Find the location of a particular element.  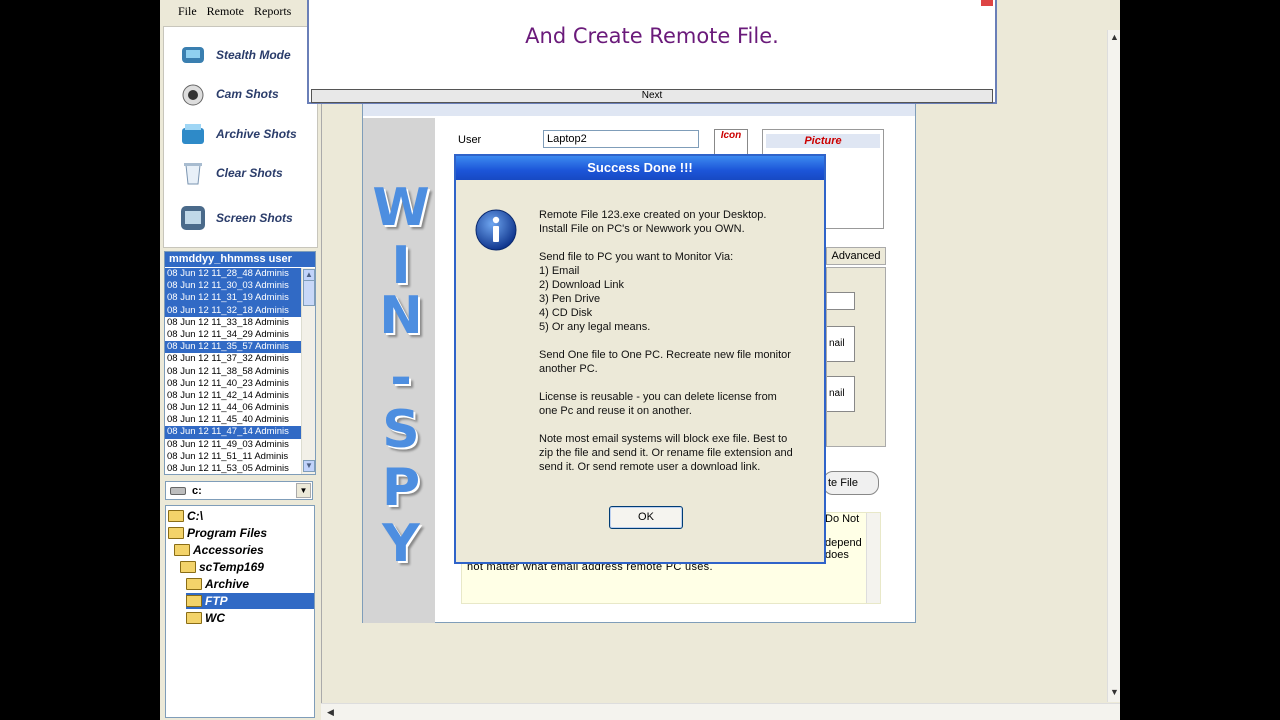

list-item: 08 Jun 12 11_32_18 Adminis is located at coordinates (233, 310).